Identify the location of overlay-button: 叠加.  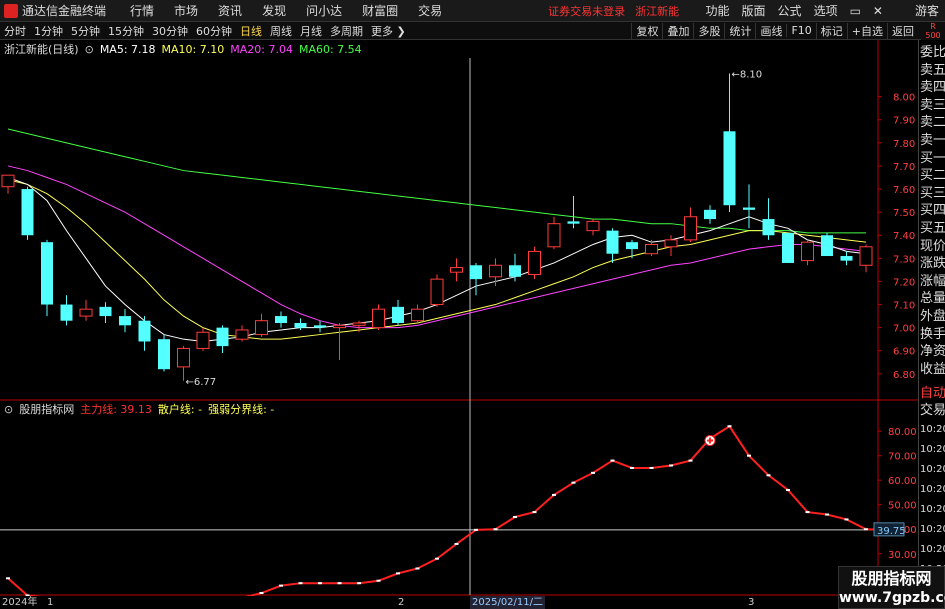
(677, 30).